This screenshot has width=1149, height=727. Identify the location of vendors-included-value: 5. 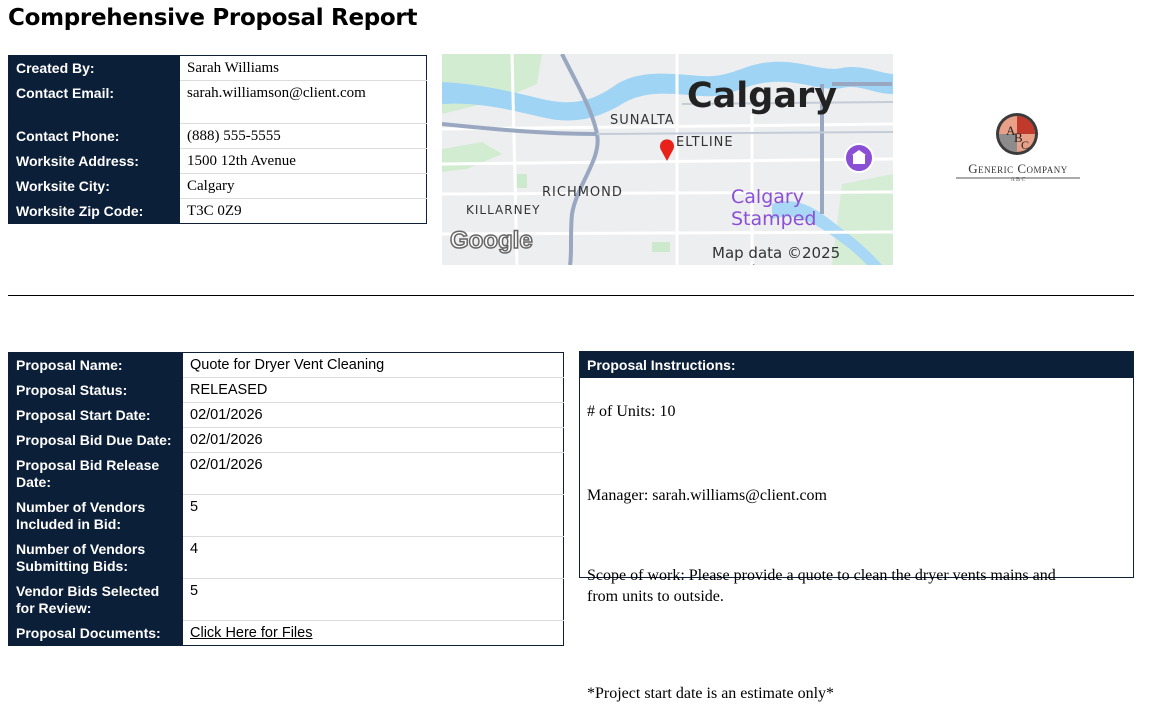
(373, 515).